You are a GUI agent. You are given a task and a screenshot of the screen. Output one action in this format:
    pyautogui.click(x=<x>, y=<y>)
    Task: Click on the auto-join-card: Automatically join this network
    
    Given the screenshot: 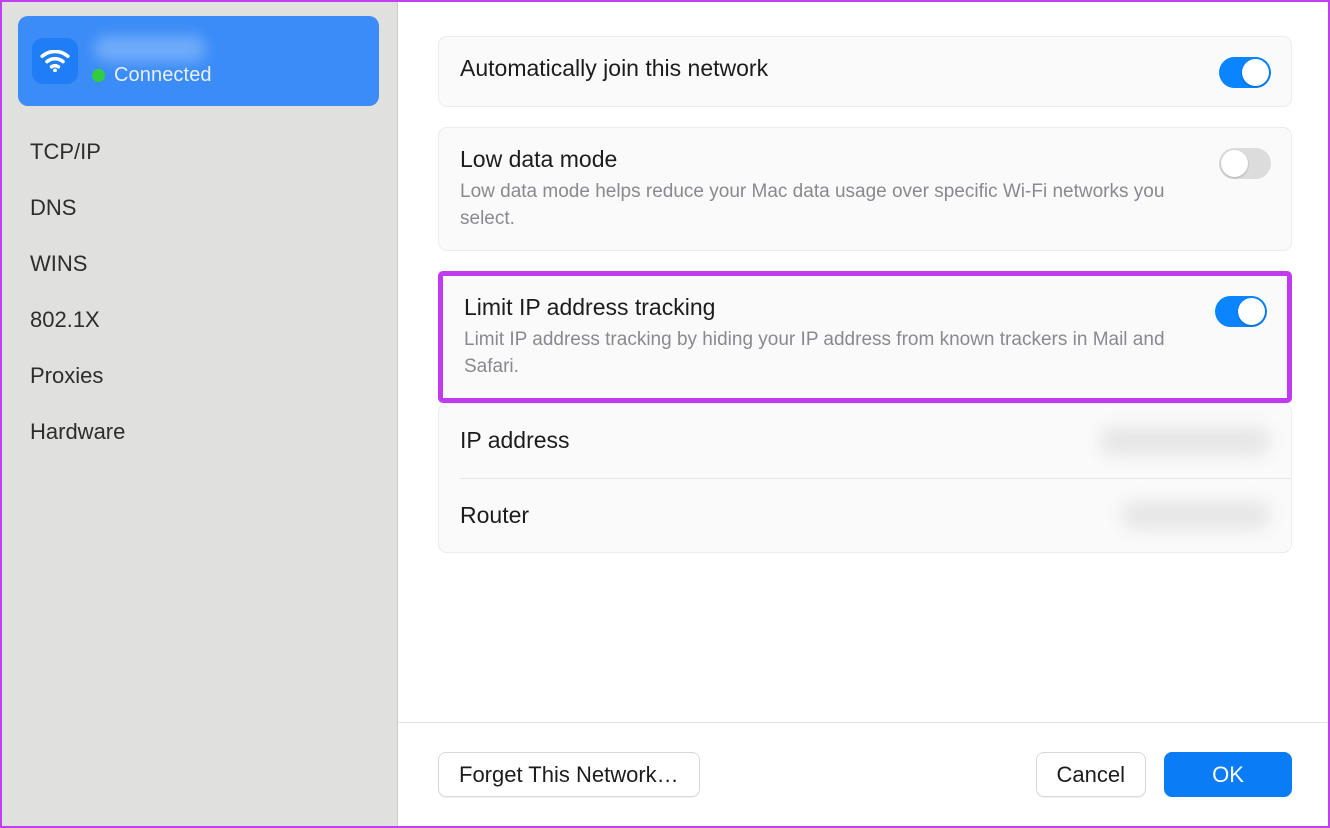 What is the action you would take?
    pyautogui.click(x=865, y=71)
    